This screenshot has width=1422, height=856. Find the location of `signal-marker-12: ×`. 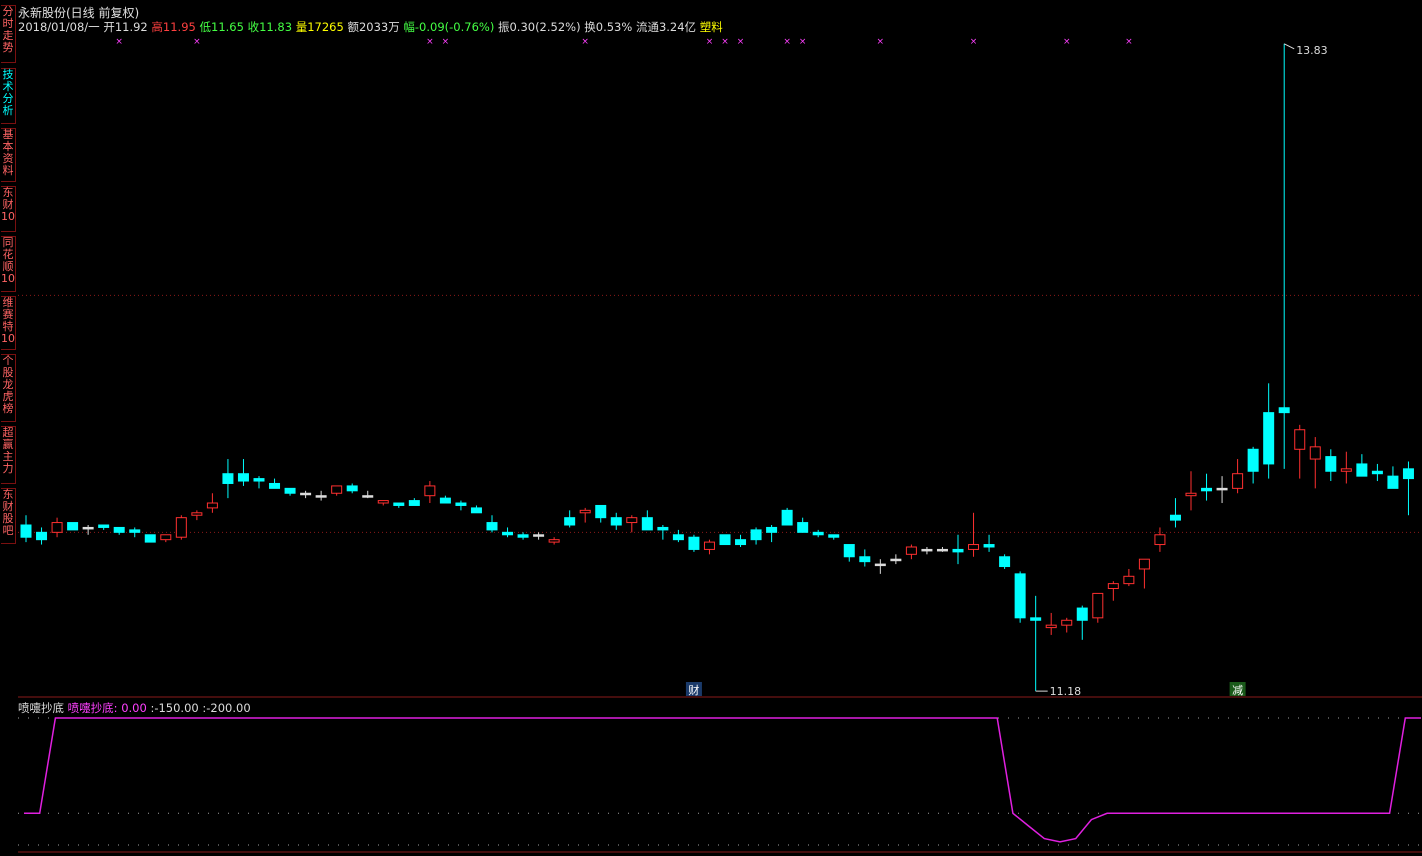

signal-marker-12: × is located at coordinates (1067, 42).